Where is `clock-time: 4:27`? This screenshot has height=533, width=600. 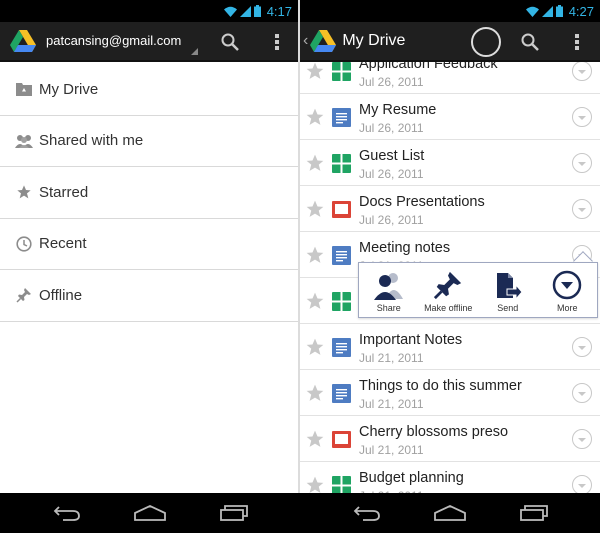 clock-time: 4:27 is located at coordinates (581, 11).